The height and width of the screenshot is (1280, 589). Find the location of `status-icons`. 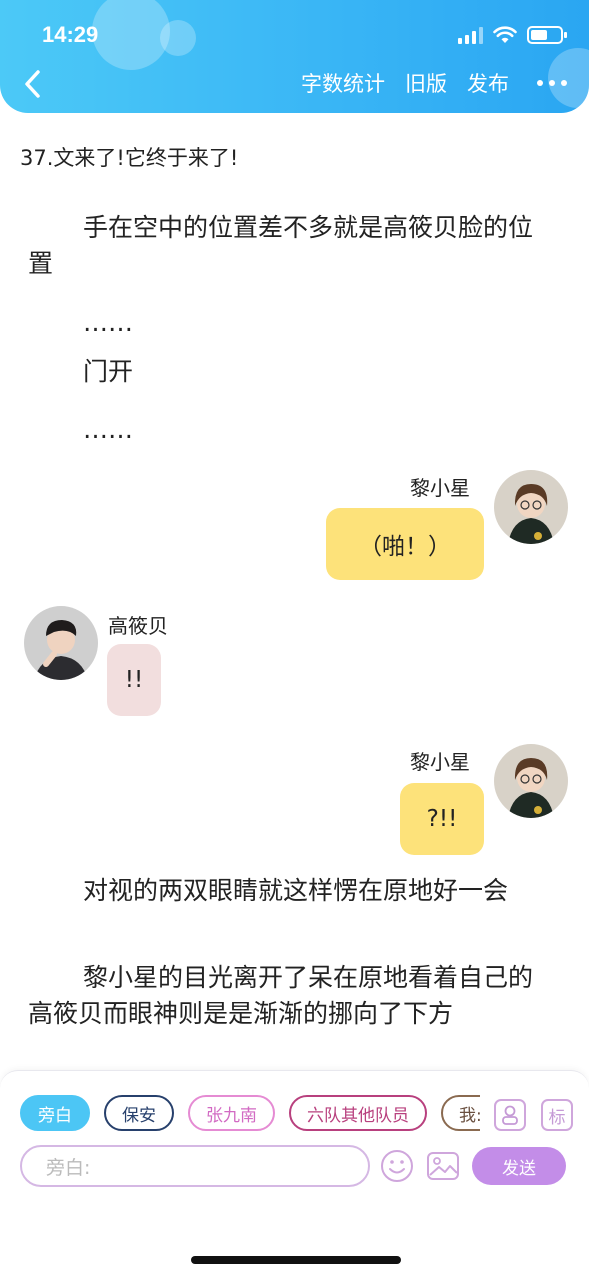

status-icons is located at coordinates (512, 35).